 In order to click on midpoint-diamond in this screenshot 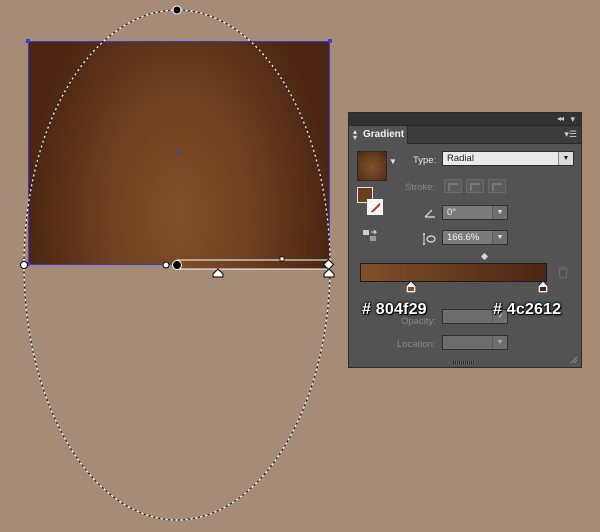, I will do `click(484, 256)`.